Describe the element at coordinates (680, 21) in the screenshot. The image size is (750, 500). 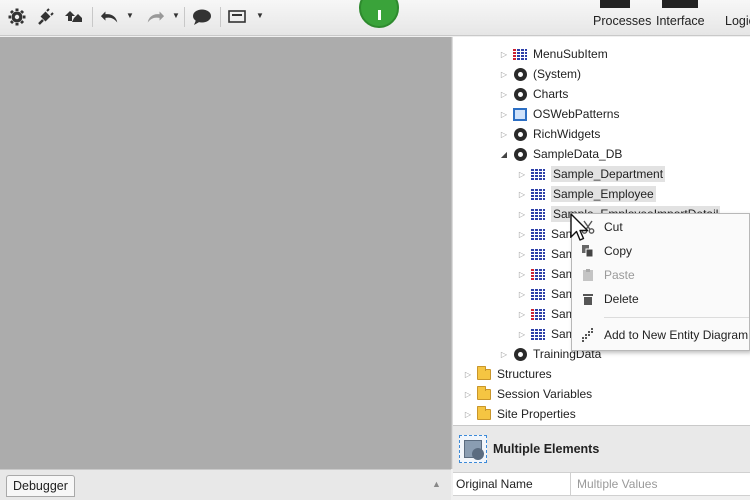
I see `tab-interface: Interface` at that location.